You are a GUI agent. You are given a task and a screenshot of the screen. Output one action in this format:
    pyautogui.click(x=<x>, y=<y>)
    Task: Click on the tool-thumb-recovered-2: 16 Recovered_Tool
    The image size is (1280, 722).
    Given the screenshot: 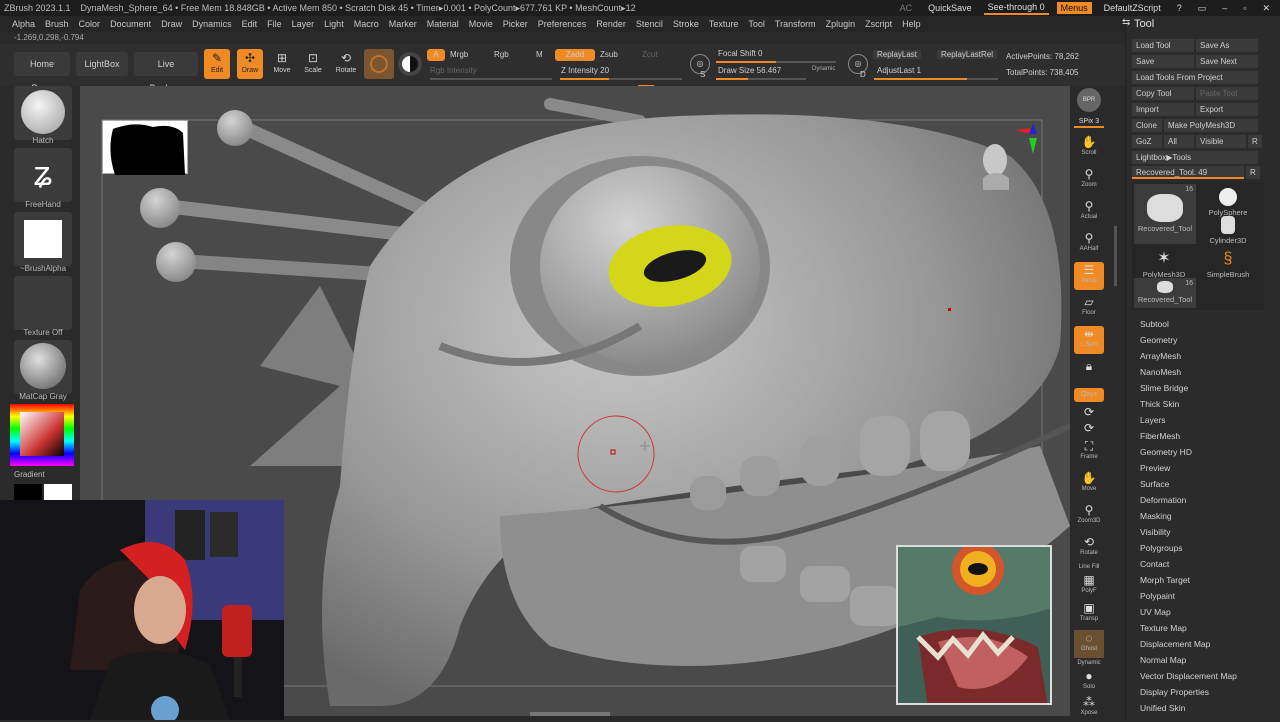 What is the action you would take?
    pyautogui.click(x=1165, y=293)
    